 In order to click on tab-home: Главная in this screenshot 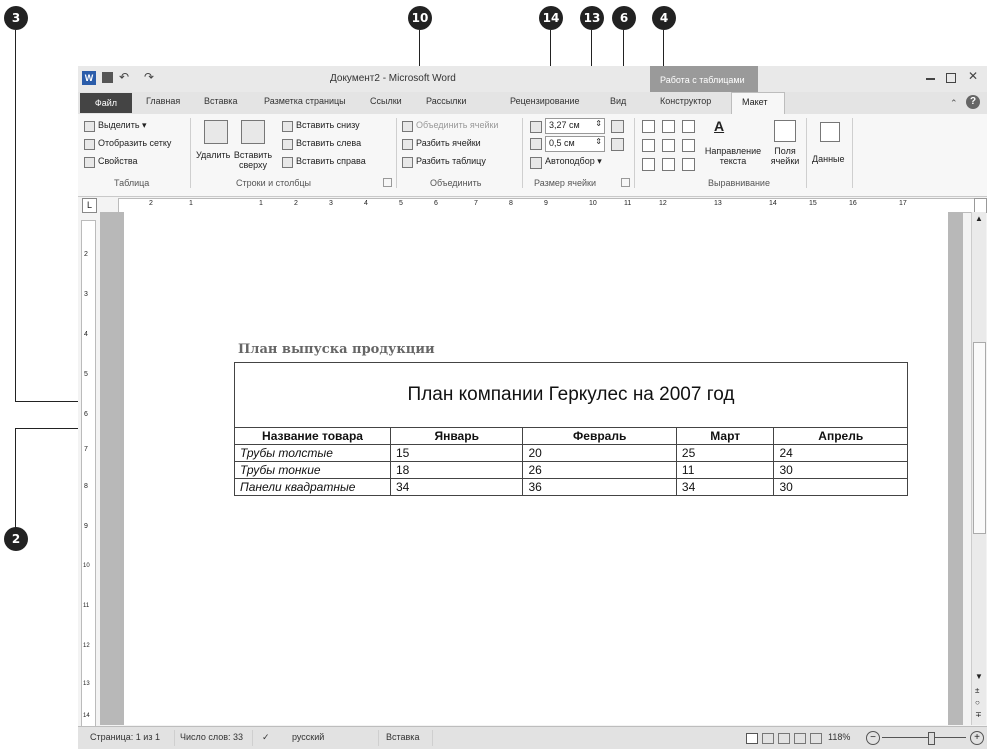, I will do `click(163, 101)`.